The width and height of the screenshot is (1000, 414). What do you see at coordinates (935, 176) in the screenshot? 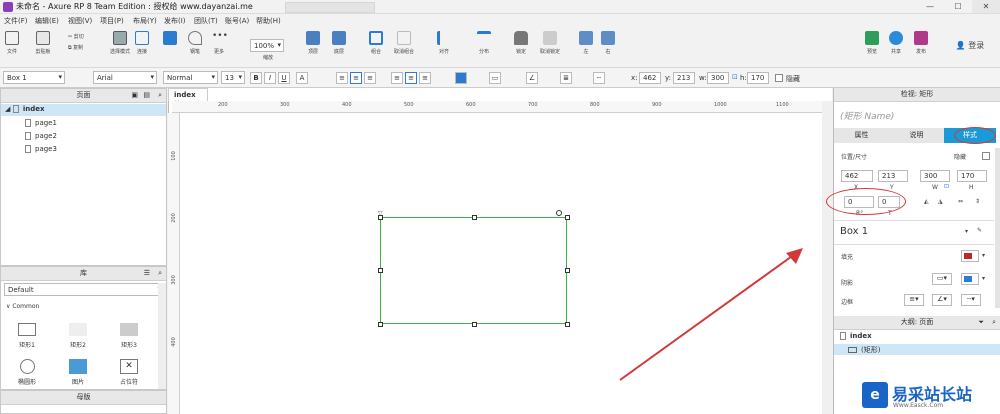
I see `inspector-w-input: 300` at bounding box center [935, 176].